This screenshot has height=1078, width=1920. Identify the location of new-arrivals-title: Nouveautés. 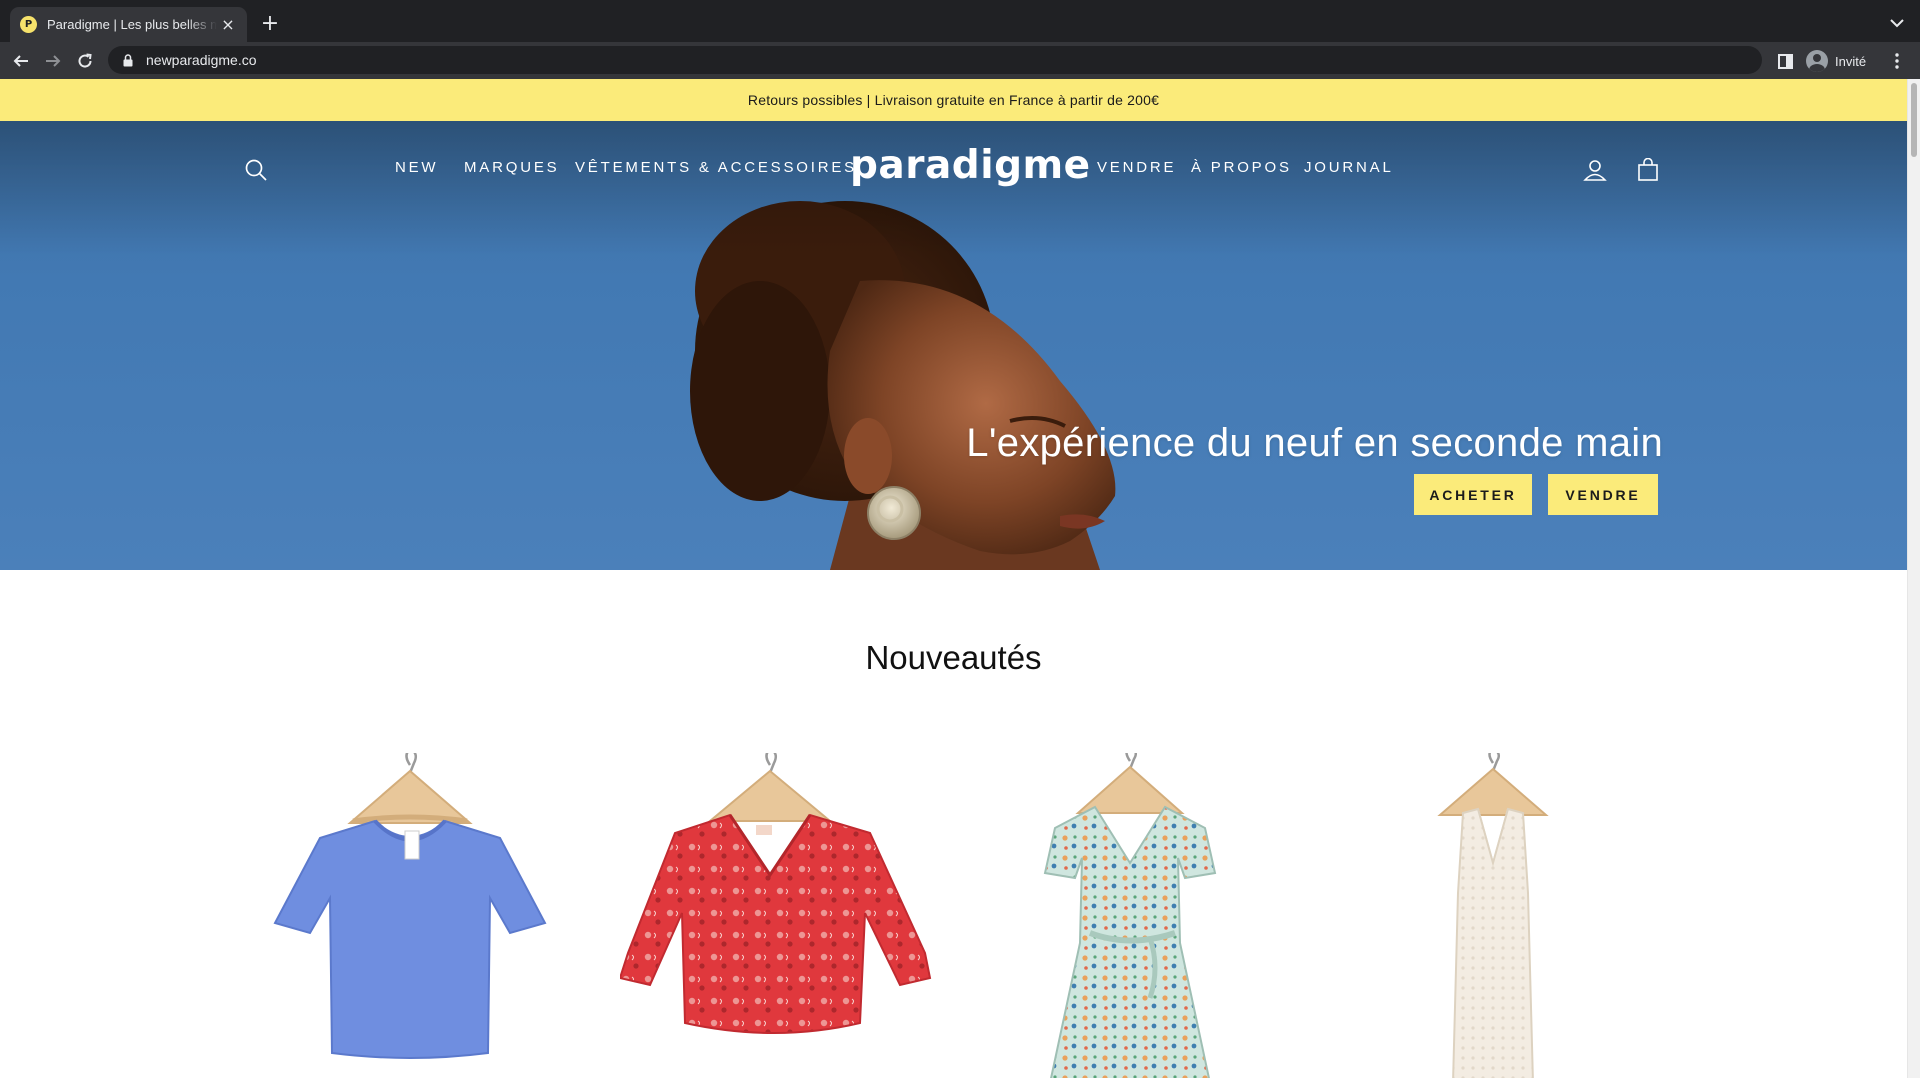
(953, 657).